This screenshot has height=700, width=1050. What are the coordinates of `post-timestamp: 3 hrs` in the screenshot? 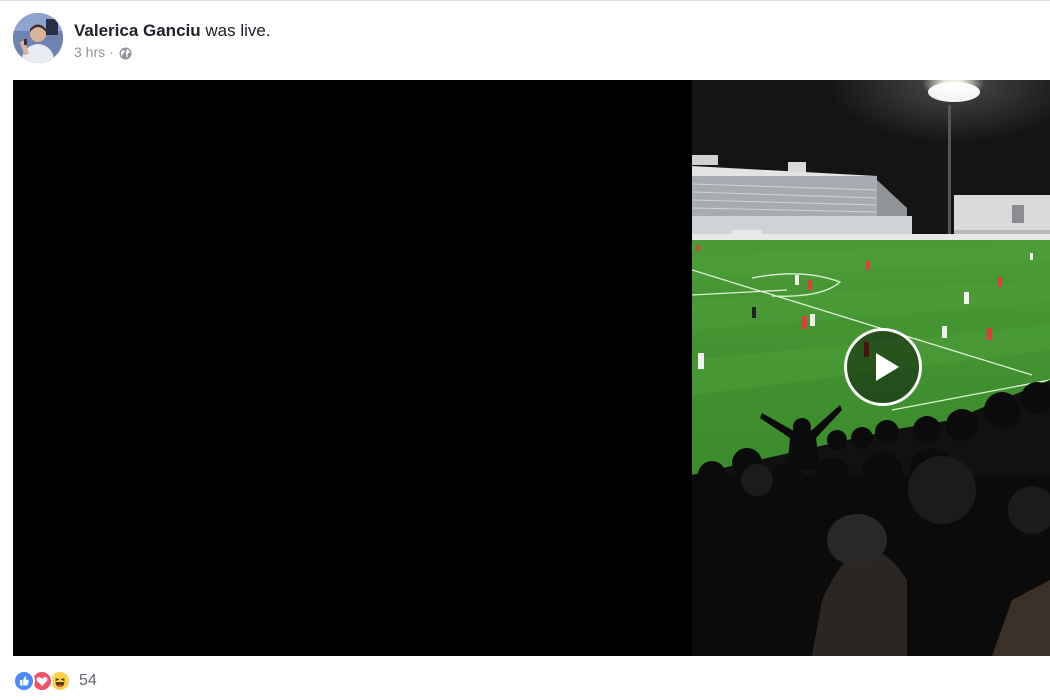 It's located at (89, 52).